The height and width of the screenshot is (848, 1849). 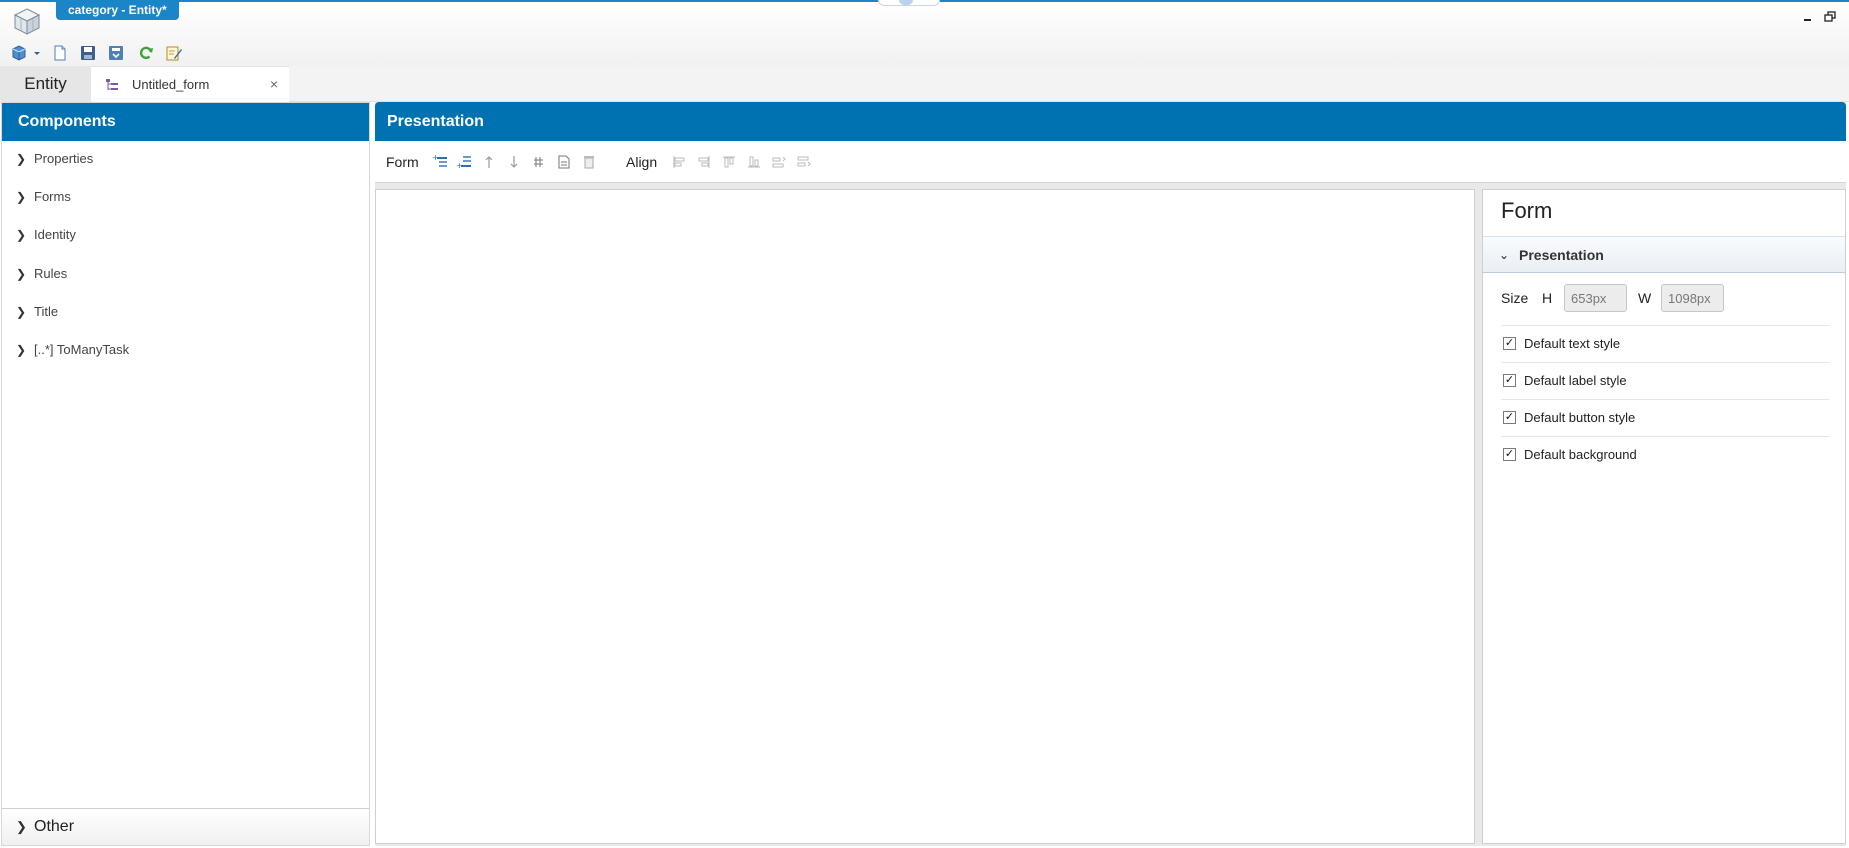 I want to click on default-background-checkbox: ✓ Default background, so click(x=1665, y=454).